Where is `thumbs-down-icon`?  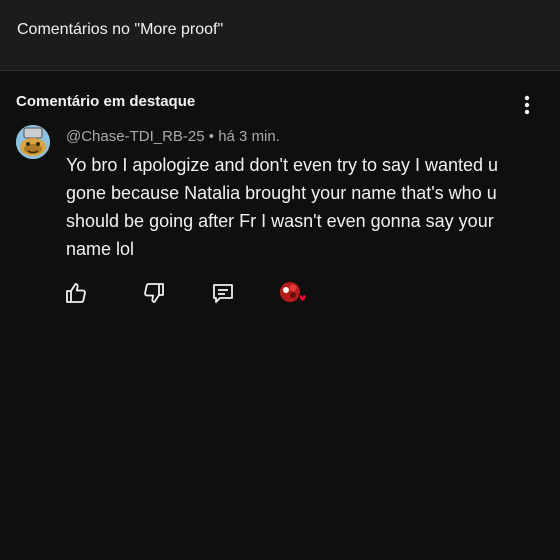 thumbs-down-icon is located at coordinates (154, 293).